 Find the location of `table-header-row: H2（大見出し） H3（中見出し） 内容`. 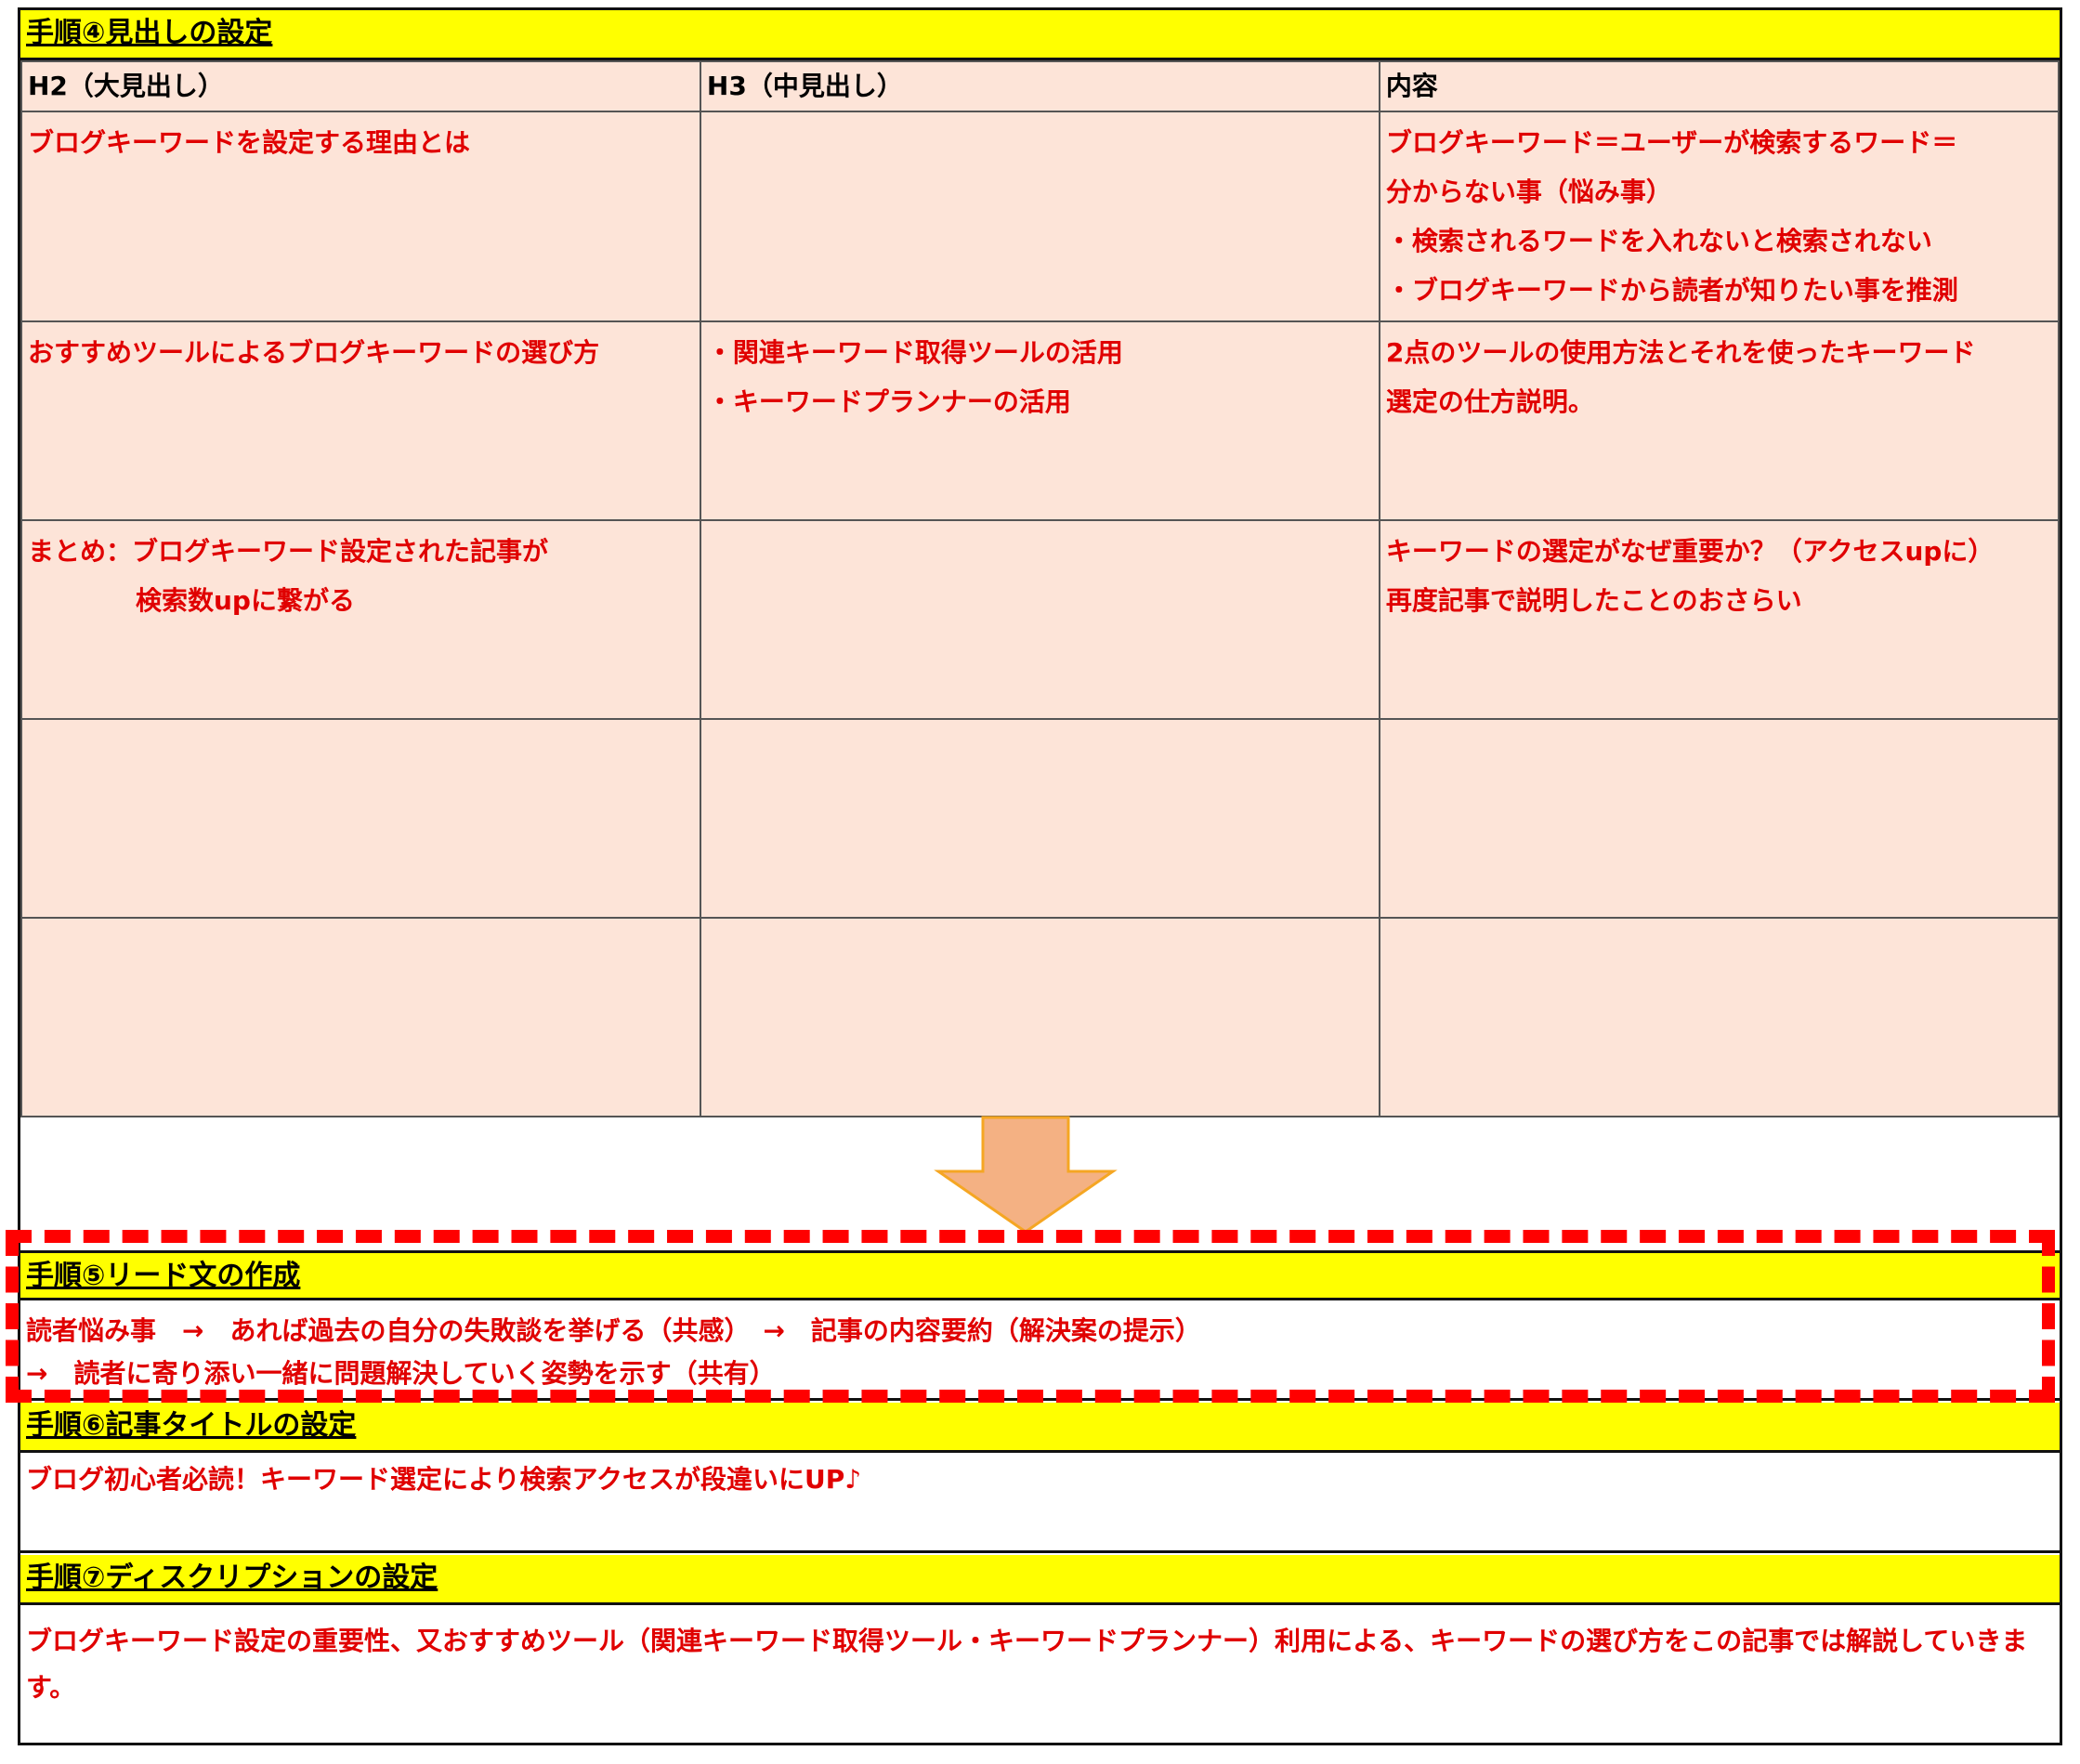

table-header-row: H2（大見出し） H3（中見出し） 内容 is located at coordinates (1040, 86).